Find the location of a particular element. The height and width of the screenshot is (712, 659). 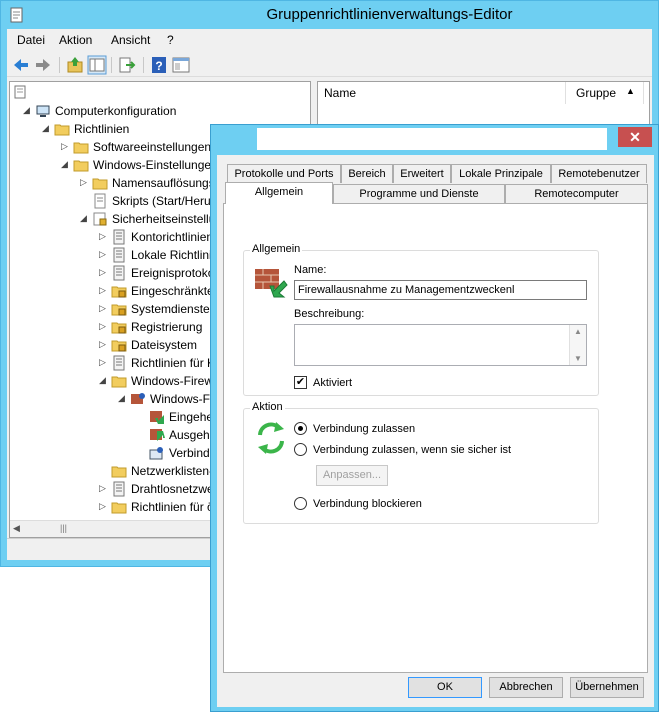

tree-item-label: Sicherheitseinstellu is located at coordinates (164, 219).